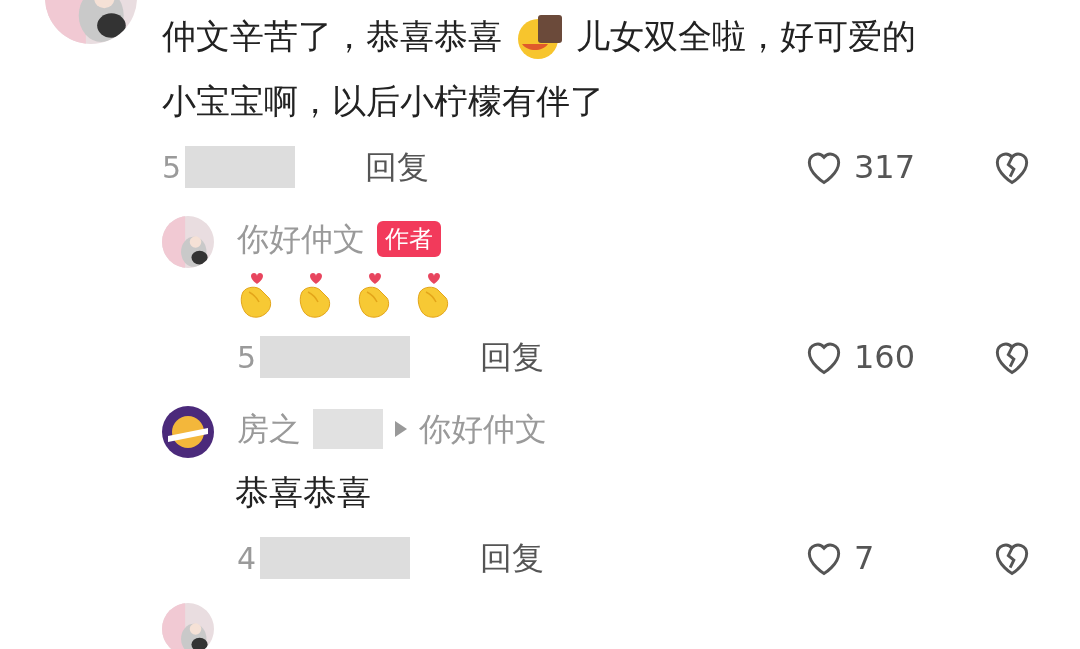 This screenshot has width=1080, height=649. I want to click on like-count: 7, so click(864, 558).